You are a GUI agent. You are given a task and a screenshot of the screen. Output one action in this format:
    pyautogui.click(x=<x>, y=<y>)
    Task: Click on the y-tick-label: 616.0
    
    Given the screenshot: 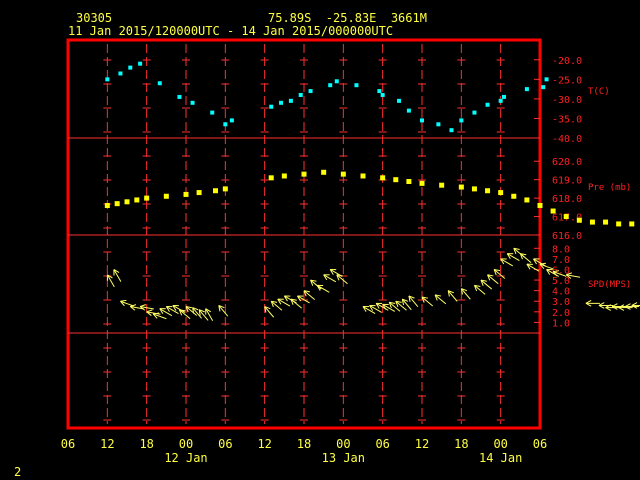 What is the action you would take?
    pyautogui.click(x=567, y=236)
    